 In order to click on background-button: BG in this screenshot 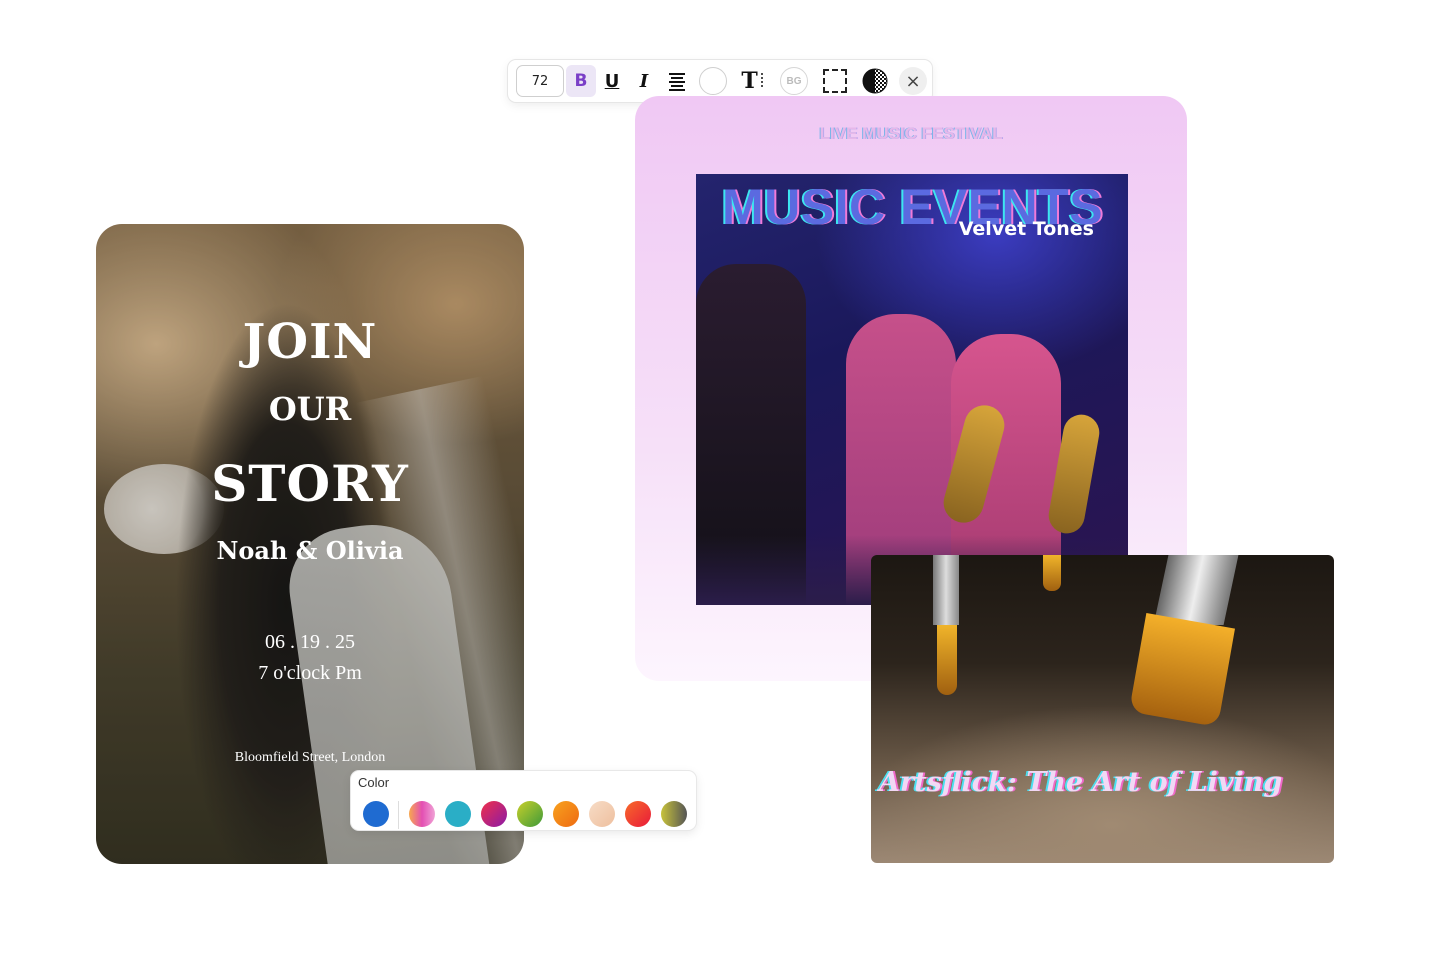, I will do `click(794, 81)`.